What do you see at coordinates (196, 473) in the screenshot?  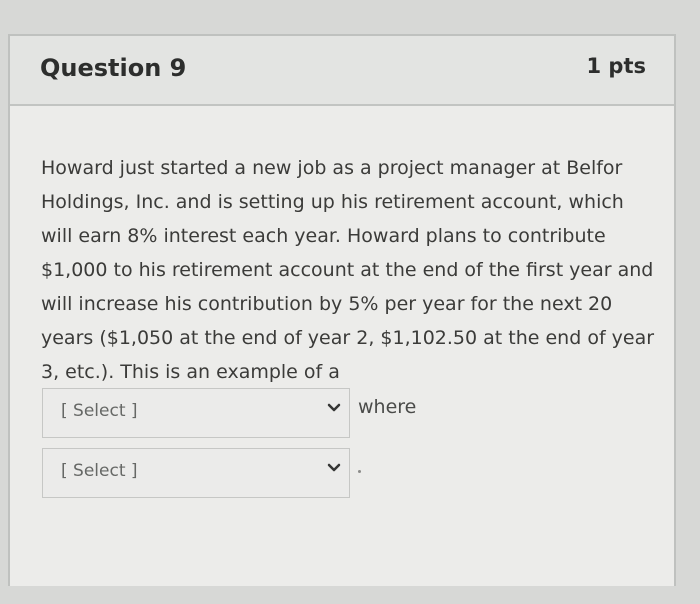 I see `answer-select-2: [ Select ]` at bounding box center [196, 473].